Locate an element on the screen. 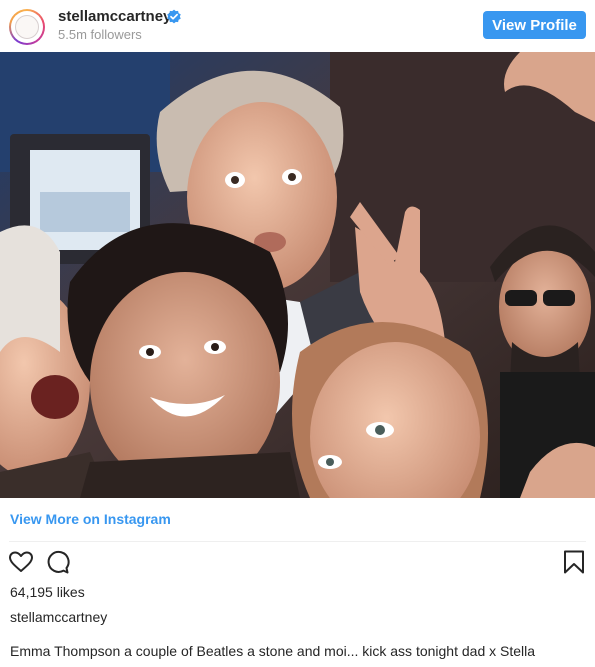 The image size is (595, 667). post-owner: stellamccartney is located at coordinates (58, 617).